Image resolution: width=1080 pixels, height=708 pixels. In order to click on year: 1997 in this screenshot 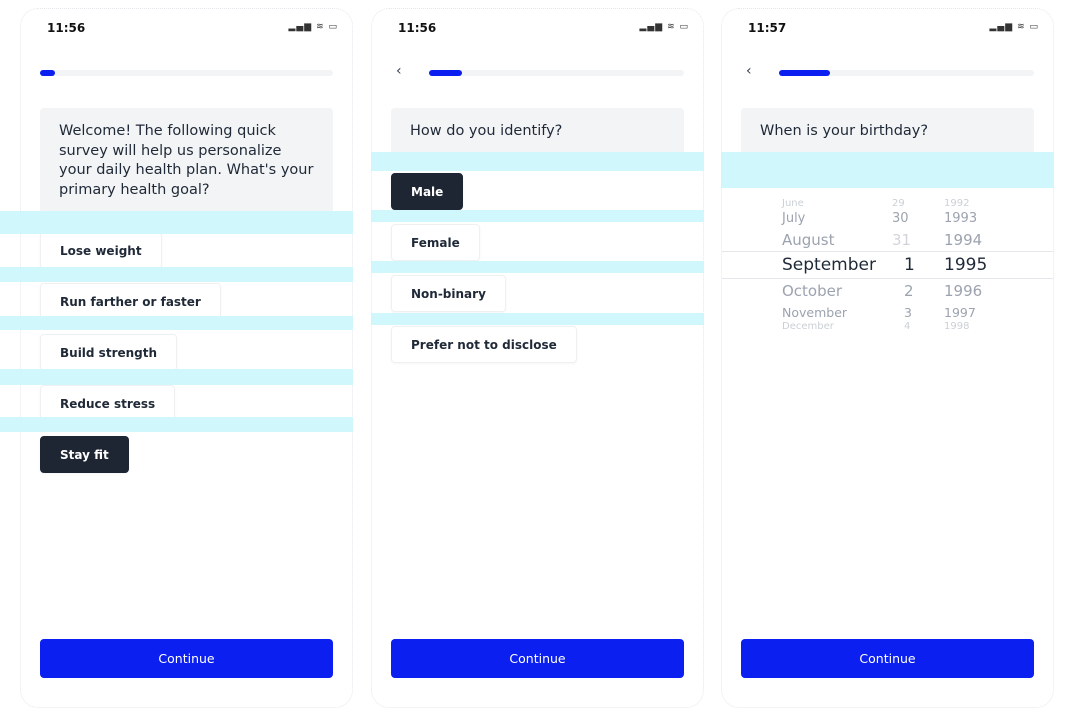, I will do `click(960, 312)`.